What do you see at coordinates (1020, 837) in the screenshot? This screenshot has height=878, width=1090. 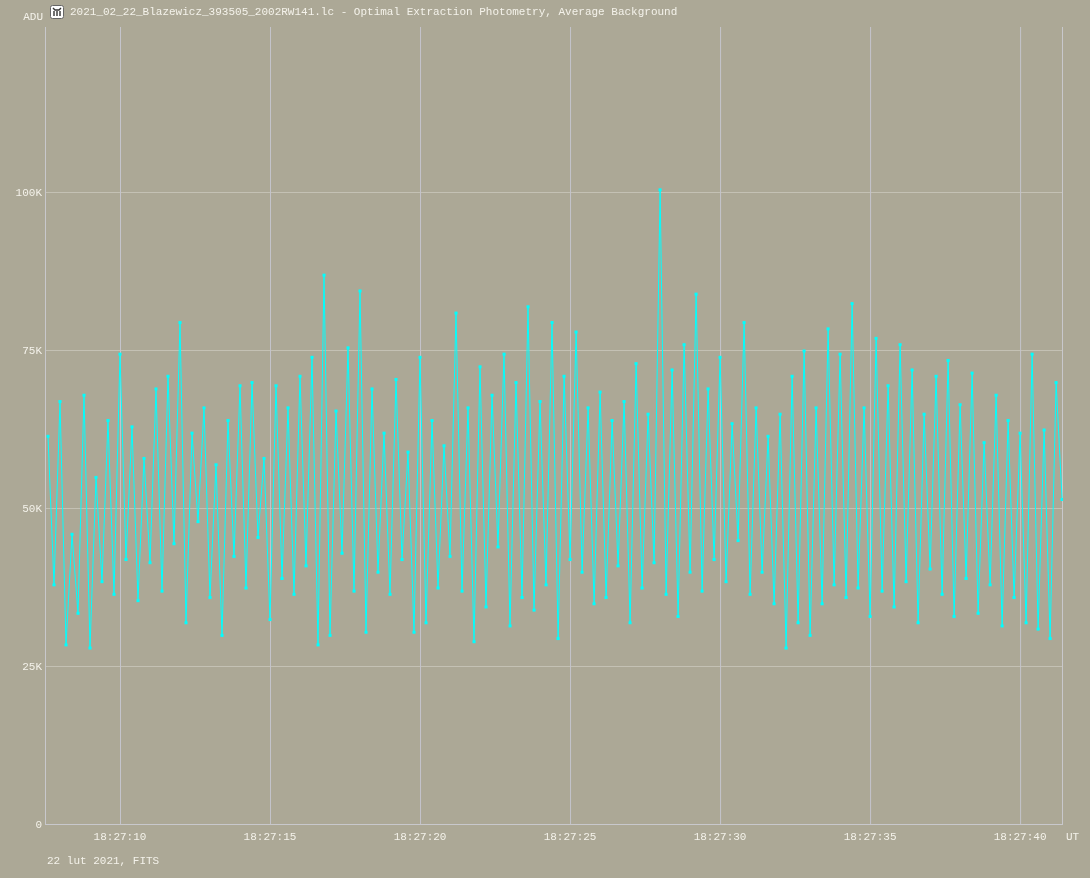 I see `x-tick-label: 18:27:40` at bounding box center [1020, 837].